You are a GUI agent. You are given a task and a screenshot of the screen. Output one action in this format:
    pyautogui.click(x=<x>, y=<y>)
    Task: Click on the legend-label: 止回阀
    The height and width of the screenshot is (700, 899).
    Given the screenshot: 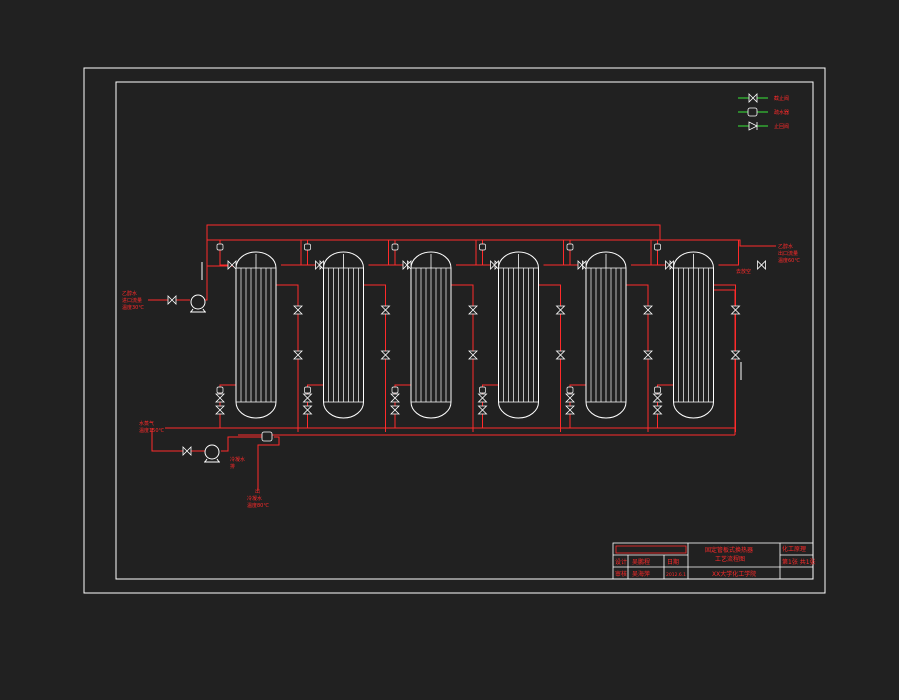 What is the action you would take?
    pyautogui.click(x=781, y=126)
    